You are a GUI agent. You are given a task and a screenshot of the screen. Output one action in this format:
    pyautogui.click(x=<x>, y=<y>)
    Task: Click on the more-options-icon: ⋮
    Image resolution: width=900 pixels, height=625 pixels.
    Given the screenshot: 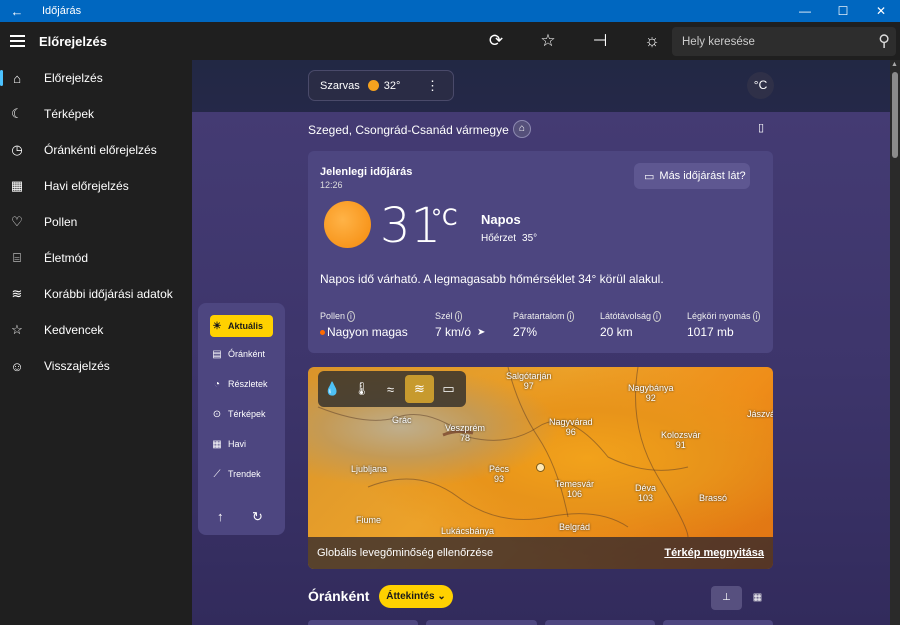 What is the action you would take?
    pyautogui.click(x=432, y=86)
    